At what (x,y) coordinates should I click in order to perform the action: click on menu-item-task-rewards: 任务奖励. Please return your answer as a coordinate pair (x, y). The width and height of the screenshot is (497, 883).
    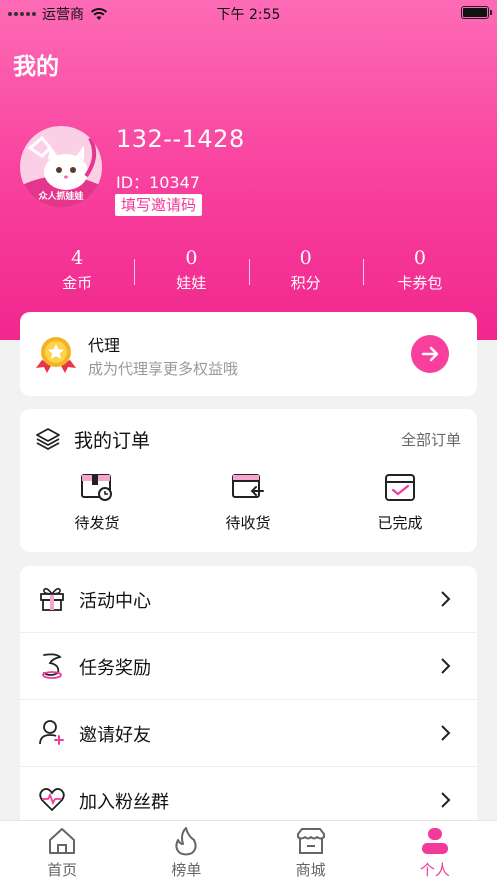
    Looking at the image, I should click on (248, 666).